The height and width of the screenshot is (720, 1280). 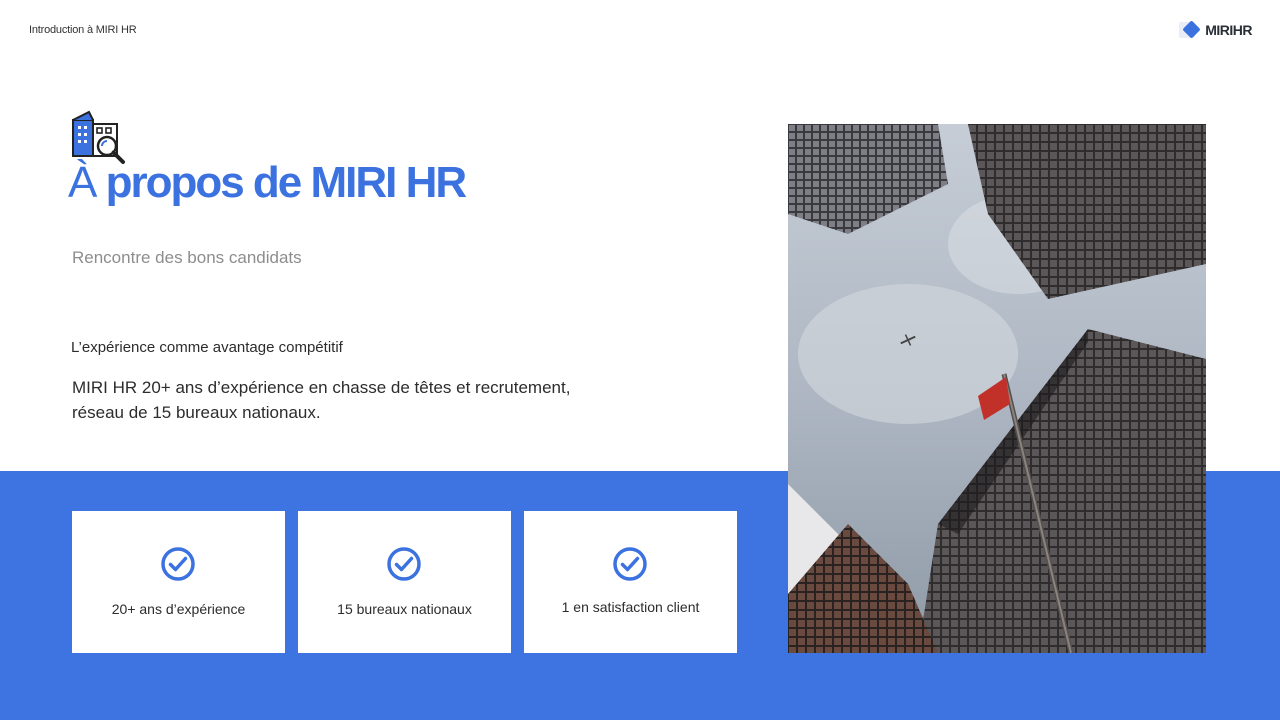 What do you see at coordinates (630, 607) in the screenshot?
I see `card-label: 1 en satisfaction client` at bounding box center [630, 607].